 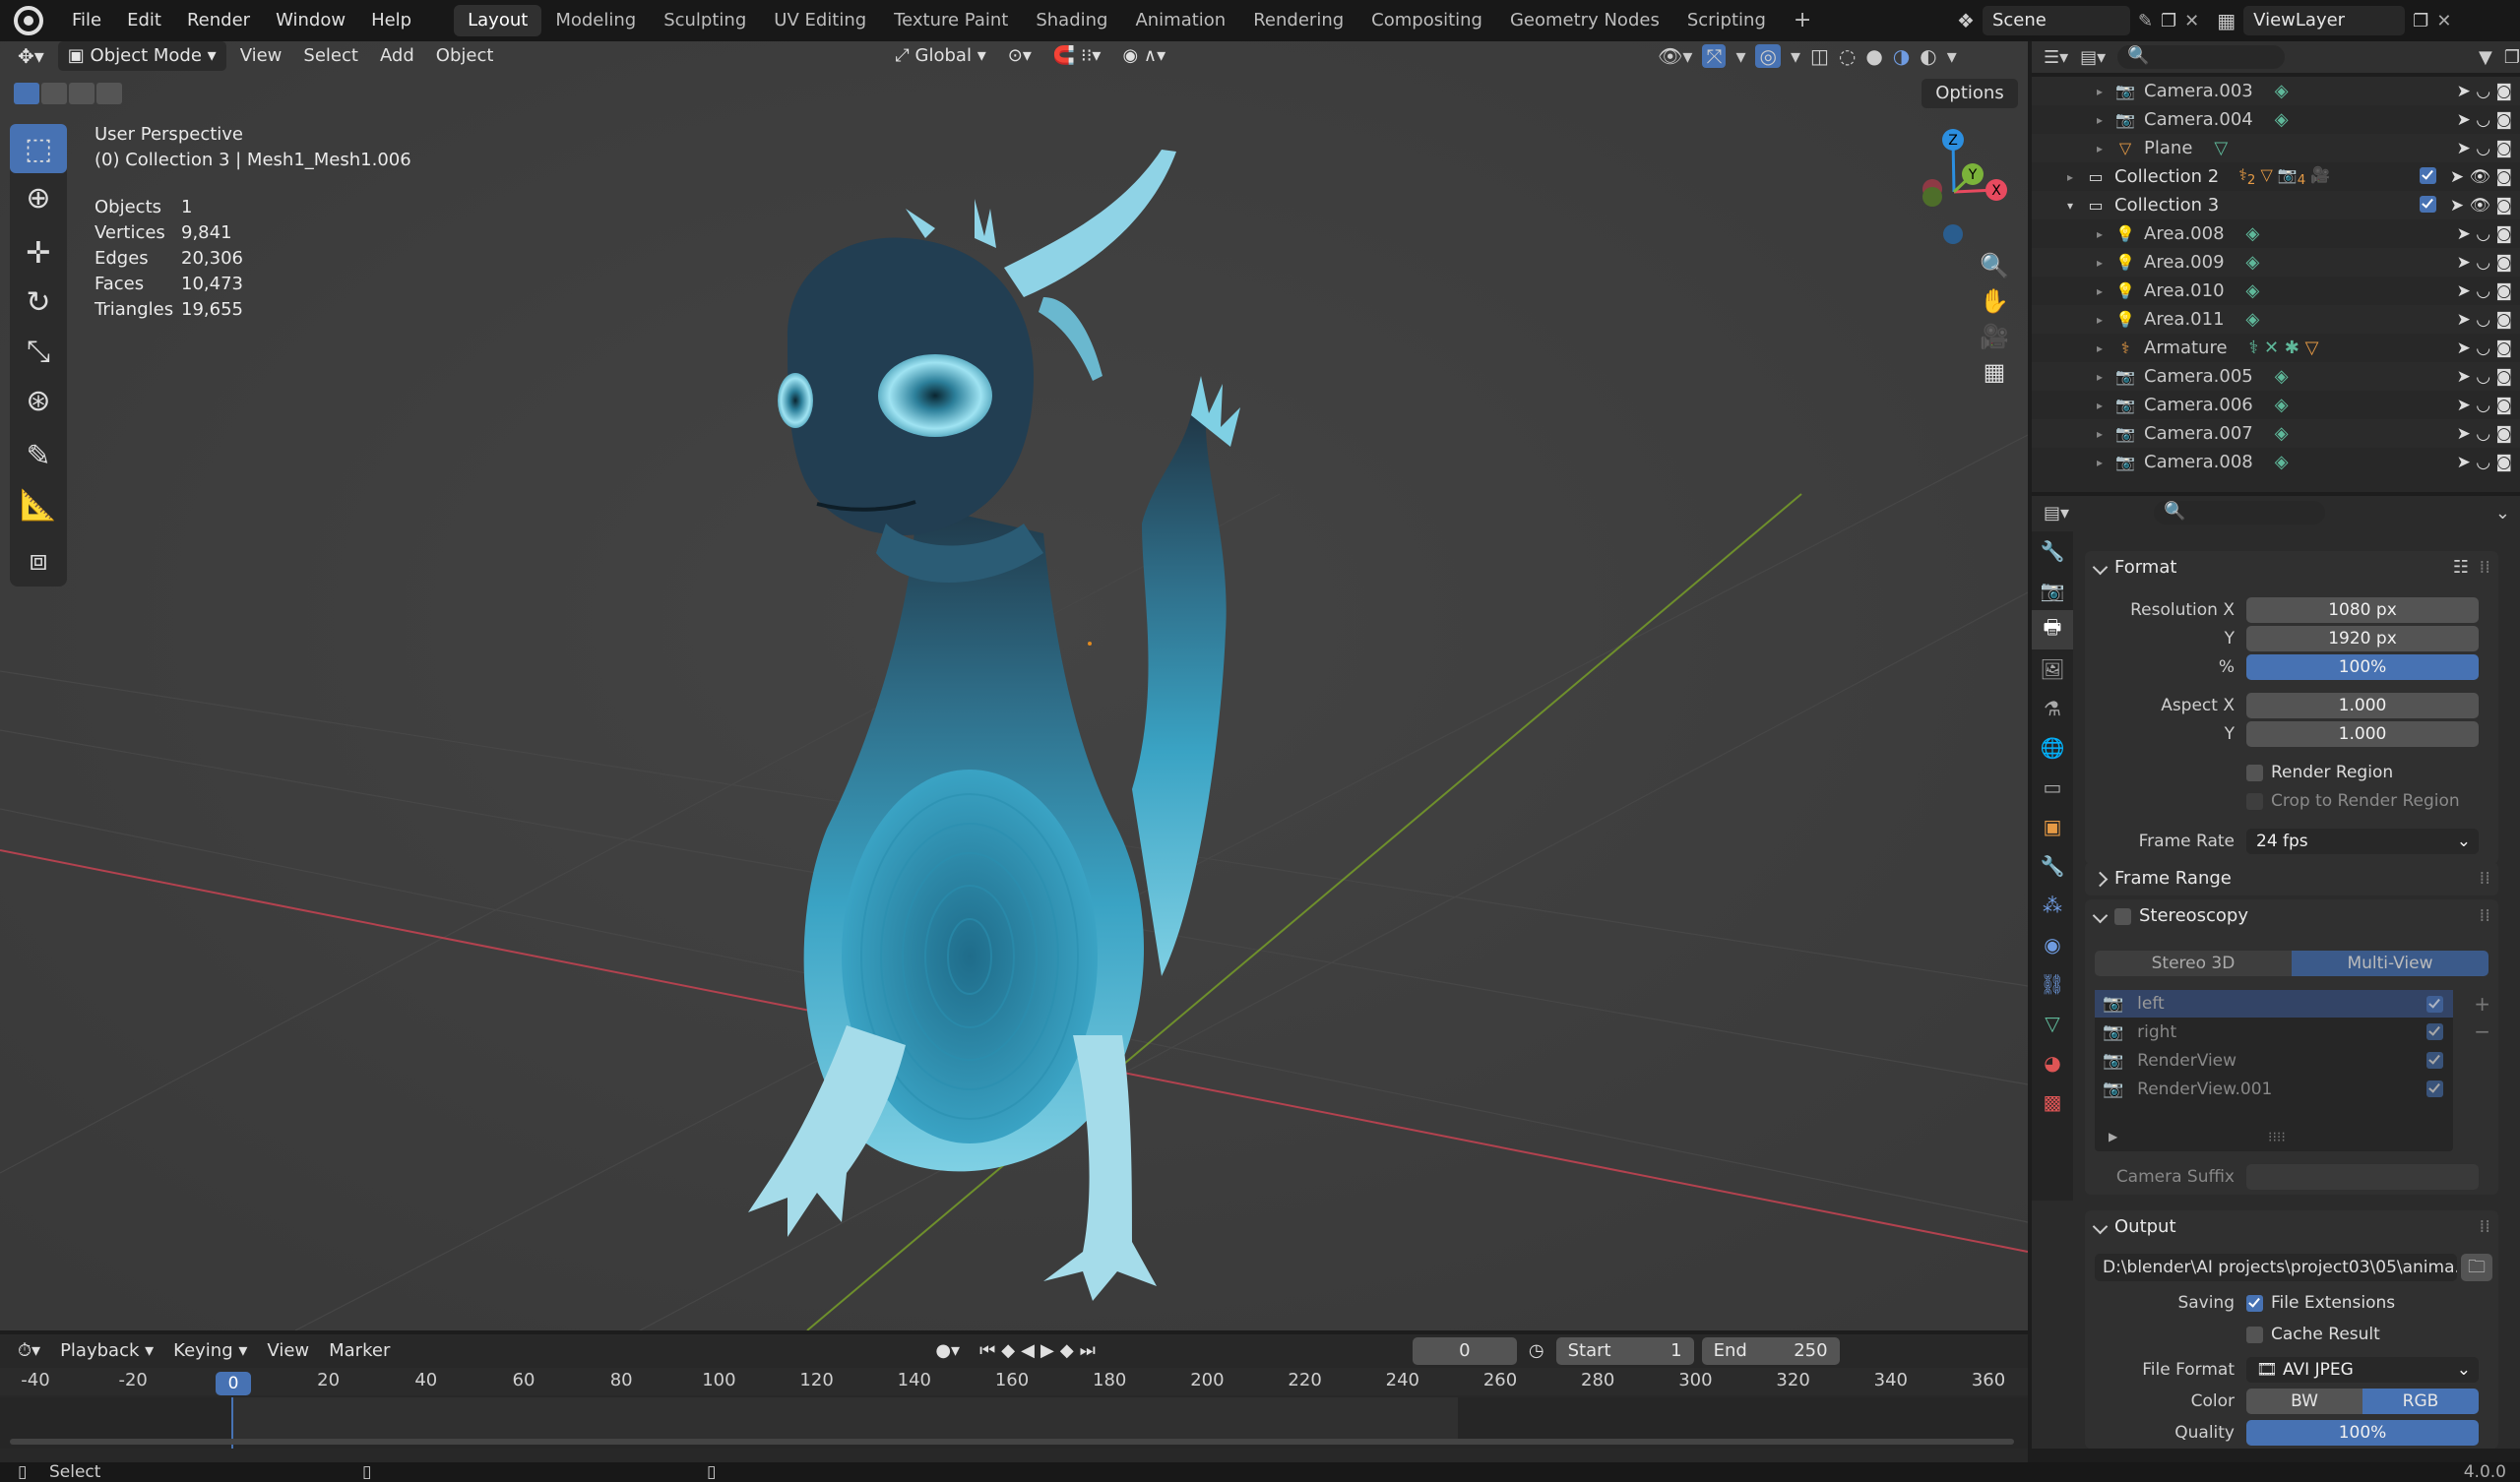 What do you see at coordinates (2324, 20) in the screenshot?
I see `view-layer-field: ViewLayer` at bounding box center [2324, 20].